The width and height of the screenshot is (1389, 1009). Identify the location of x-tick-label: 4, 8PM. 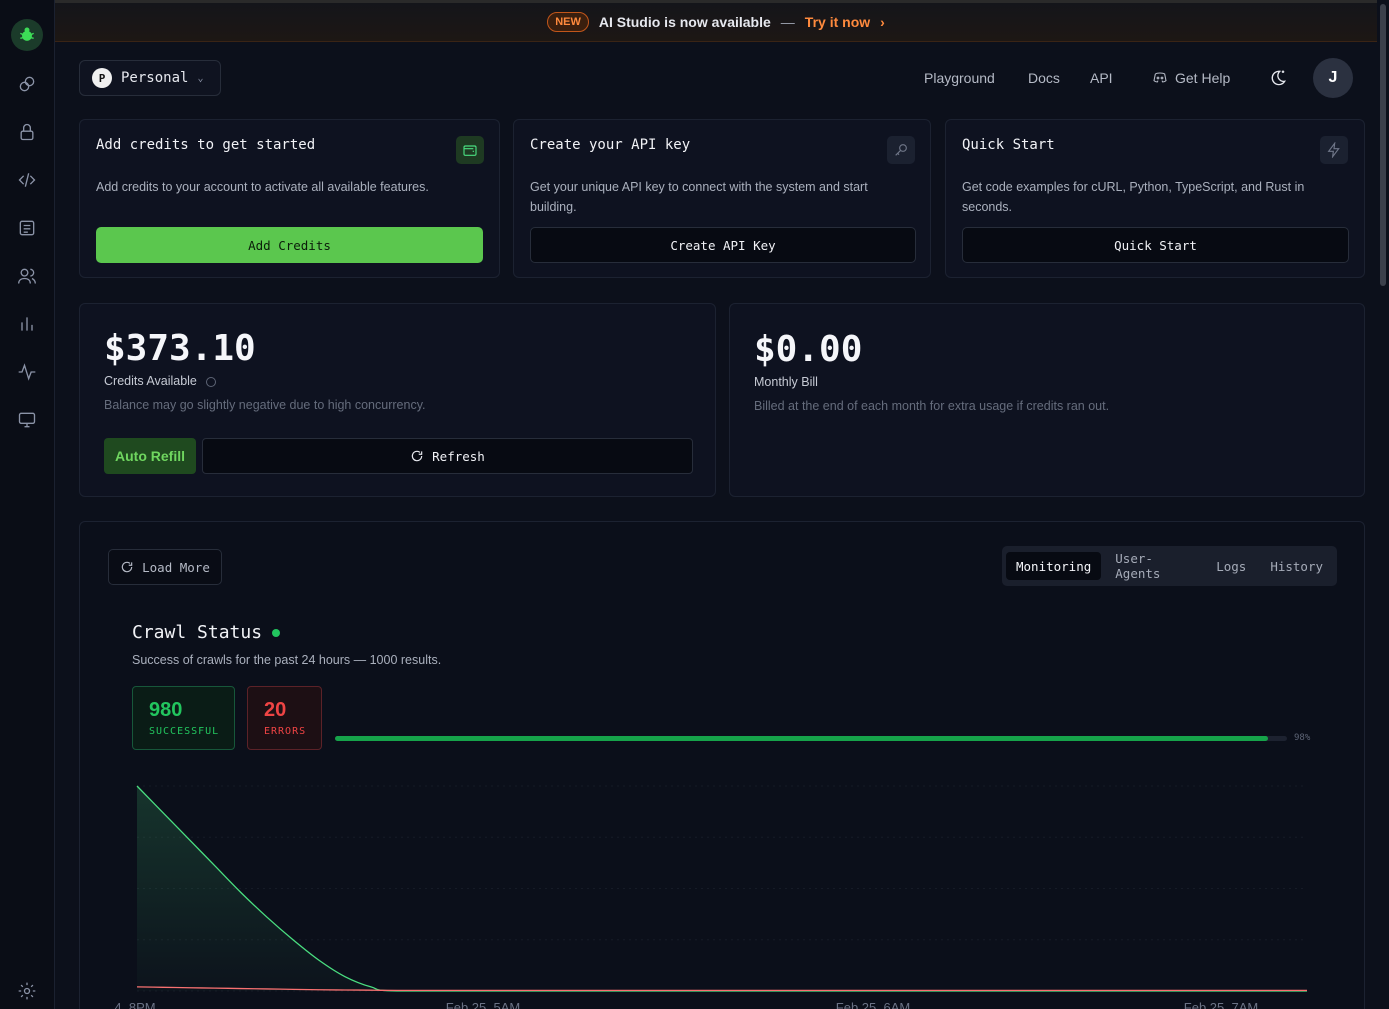
(134, 1004).